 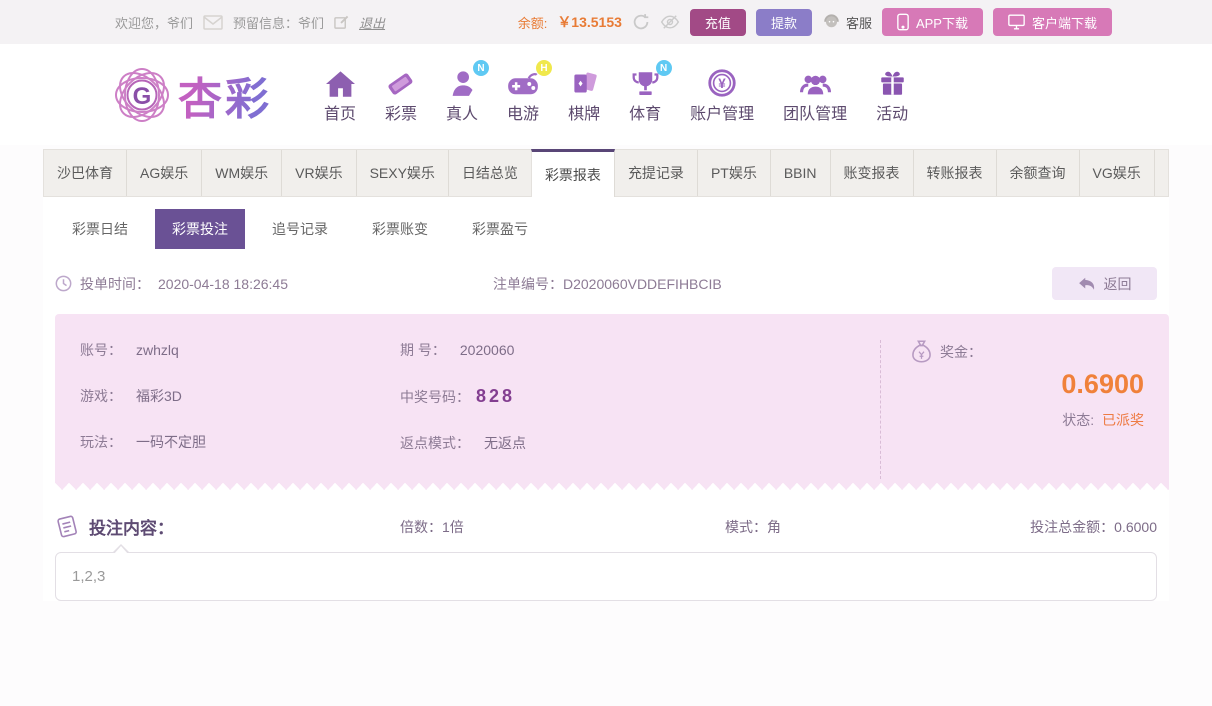 What do you see at coordinates (722, 94) in the screenshot?
I see `nav-item-account: ¥ 账户管理` at bounding box center [722, 94].